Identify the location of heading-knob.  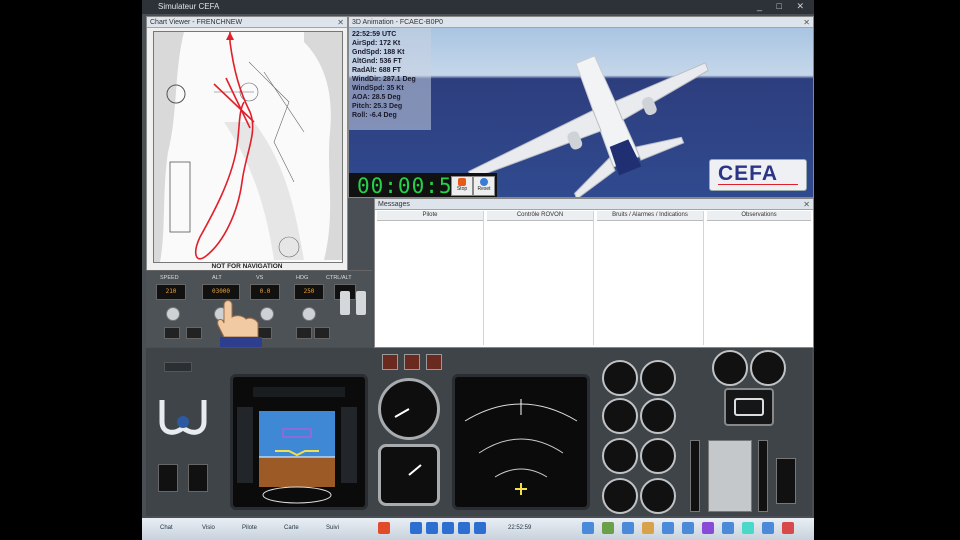
(309, 314).